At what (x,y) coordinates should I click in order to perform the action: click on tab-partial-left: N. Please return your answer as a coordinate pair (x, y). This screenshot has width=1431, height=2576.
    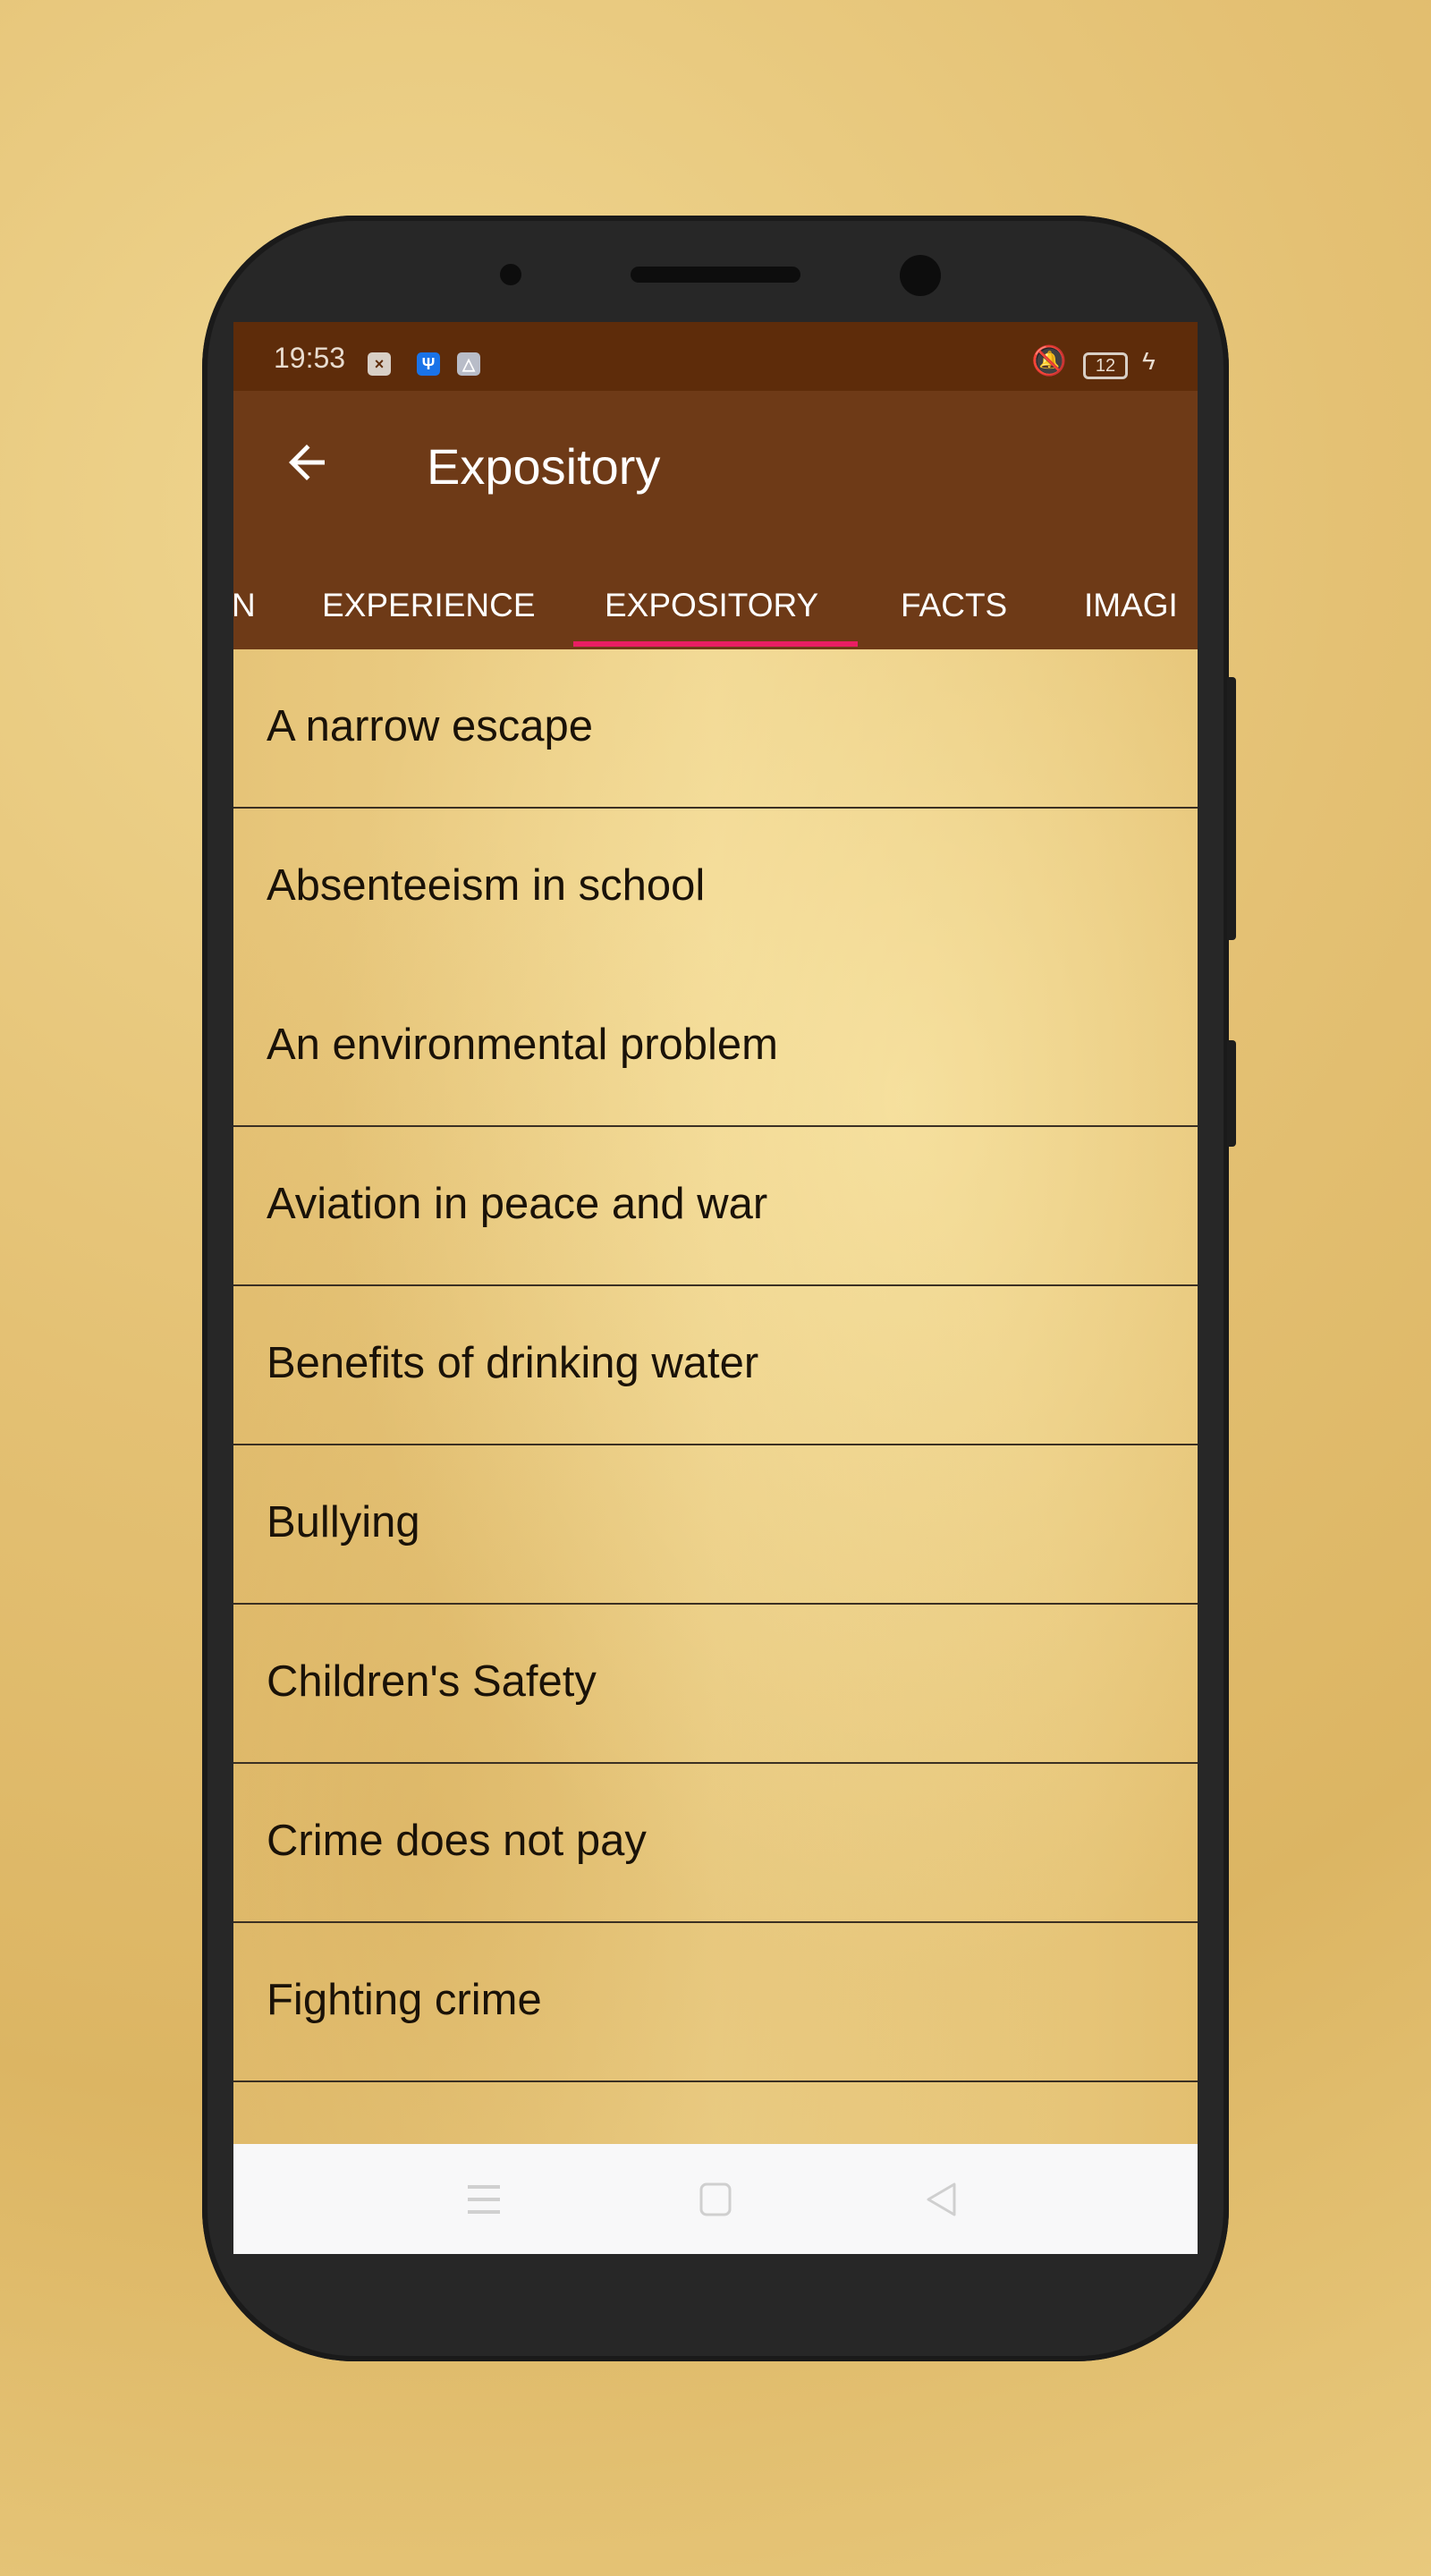
    Looking at the image, I should click on (245, 605).